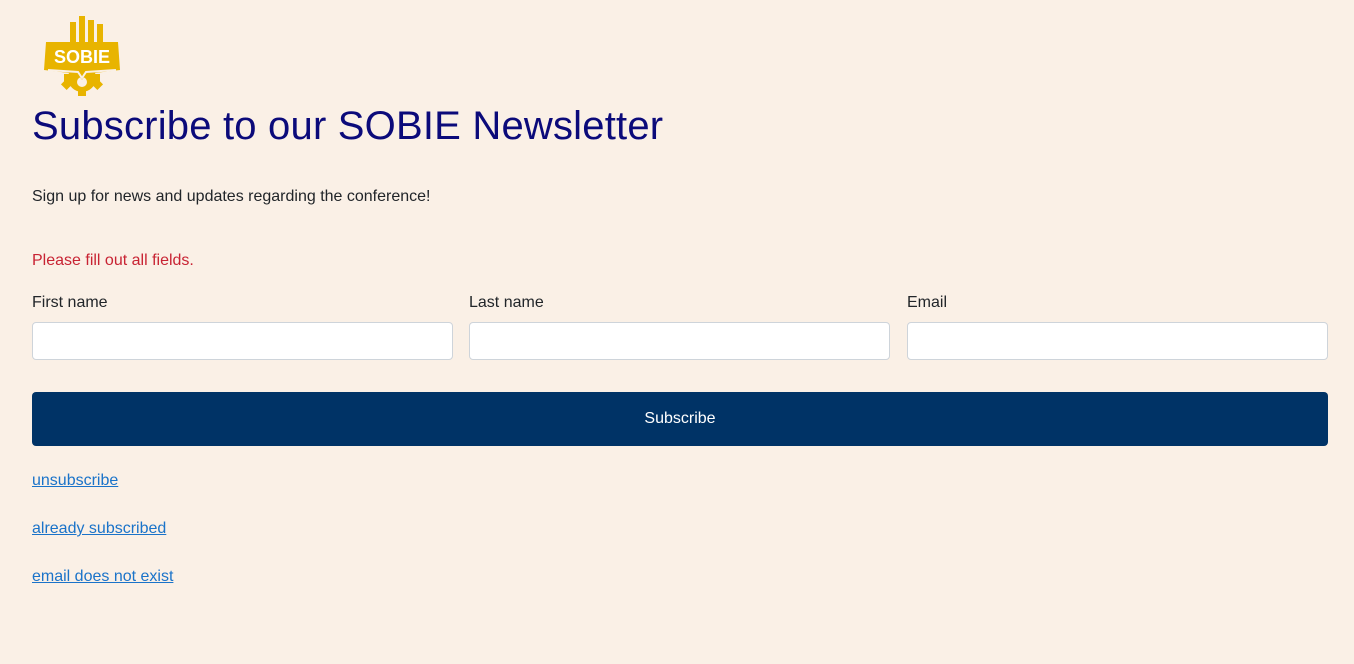 Image resolution: width=1354 pixels, height=664 pixels. What do you see at coordinates (70, 302) in the screenshot?
I see `first-name-label: First name` at bounding box center [70, 302].